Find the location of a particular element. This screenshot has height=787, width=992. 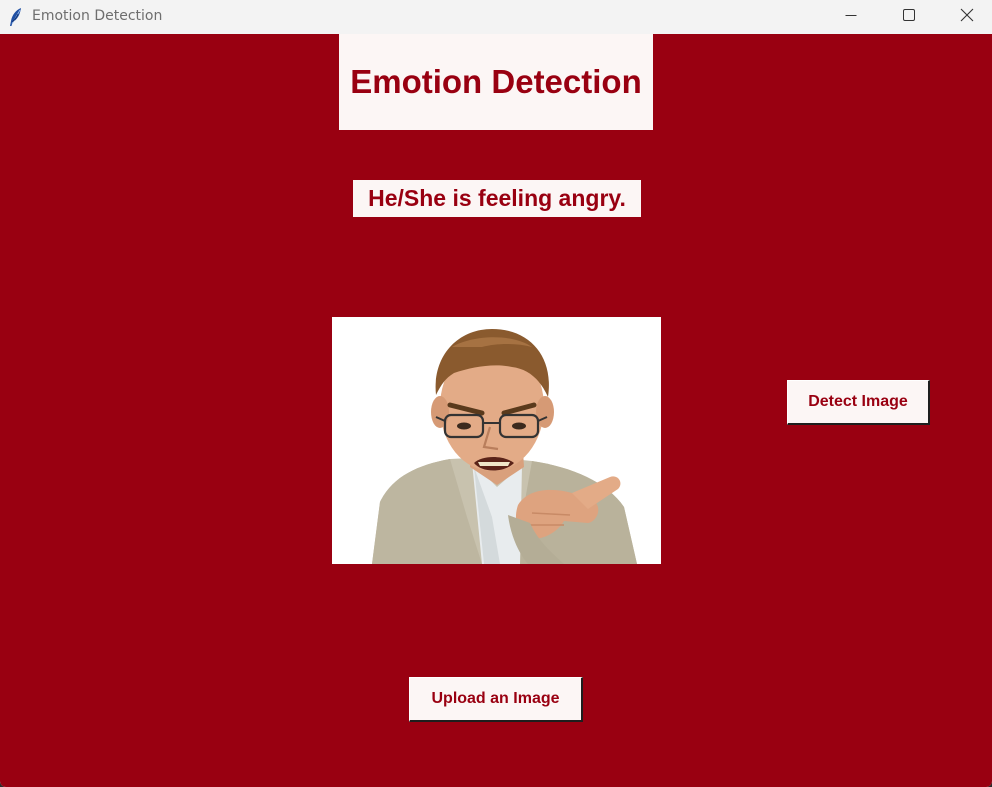

detect-image-label: Detect Image is located at coordinates (858, 401).